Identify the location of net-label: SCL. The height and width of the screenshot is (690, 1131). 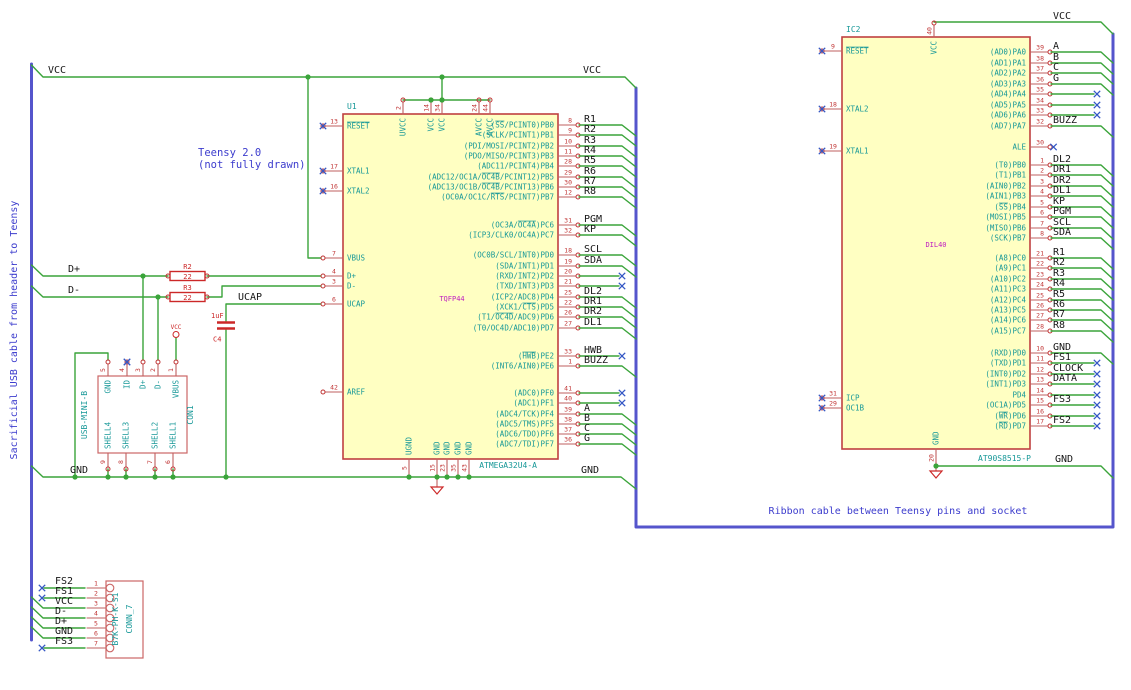
(593, 249).